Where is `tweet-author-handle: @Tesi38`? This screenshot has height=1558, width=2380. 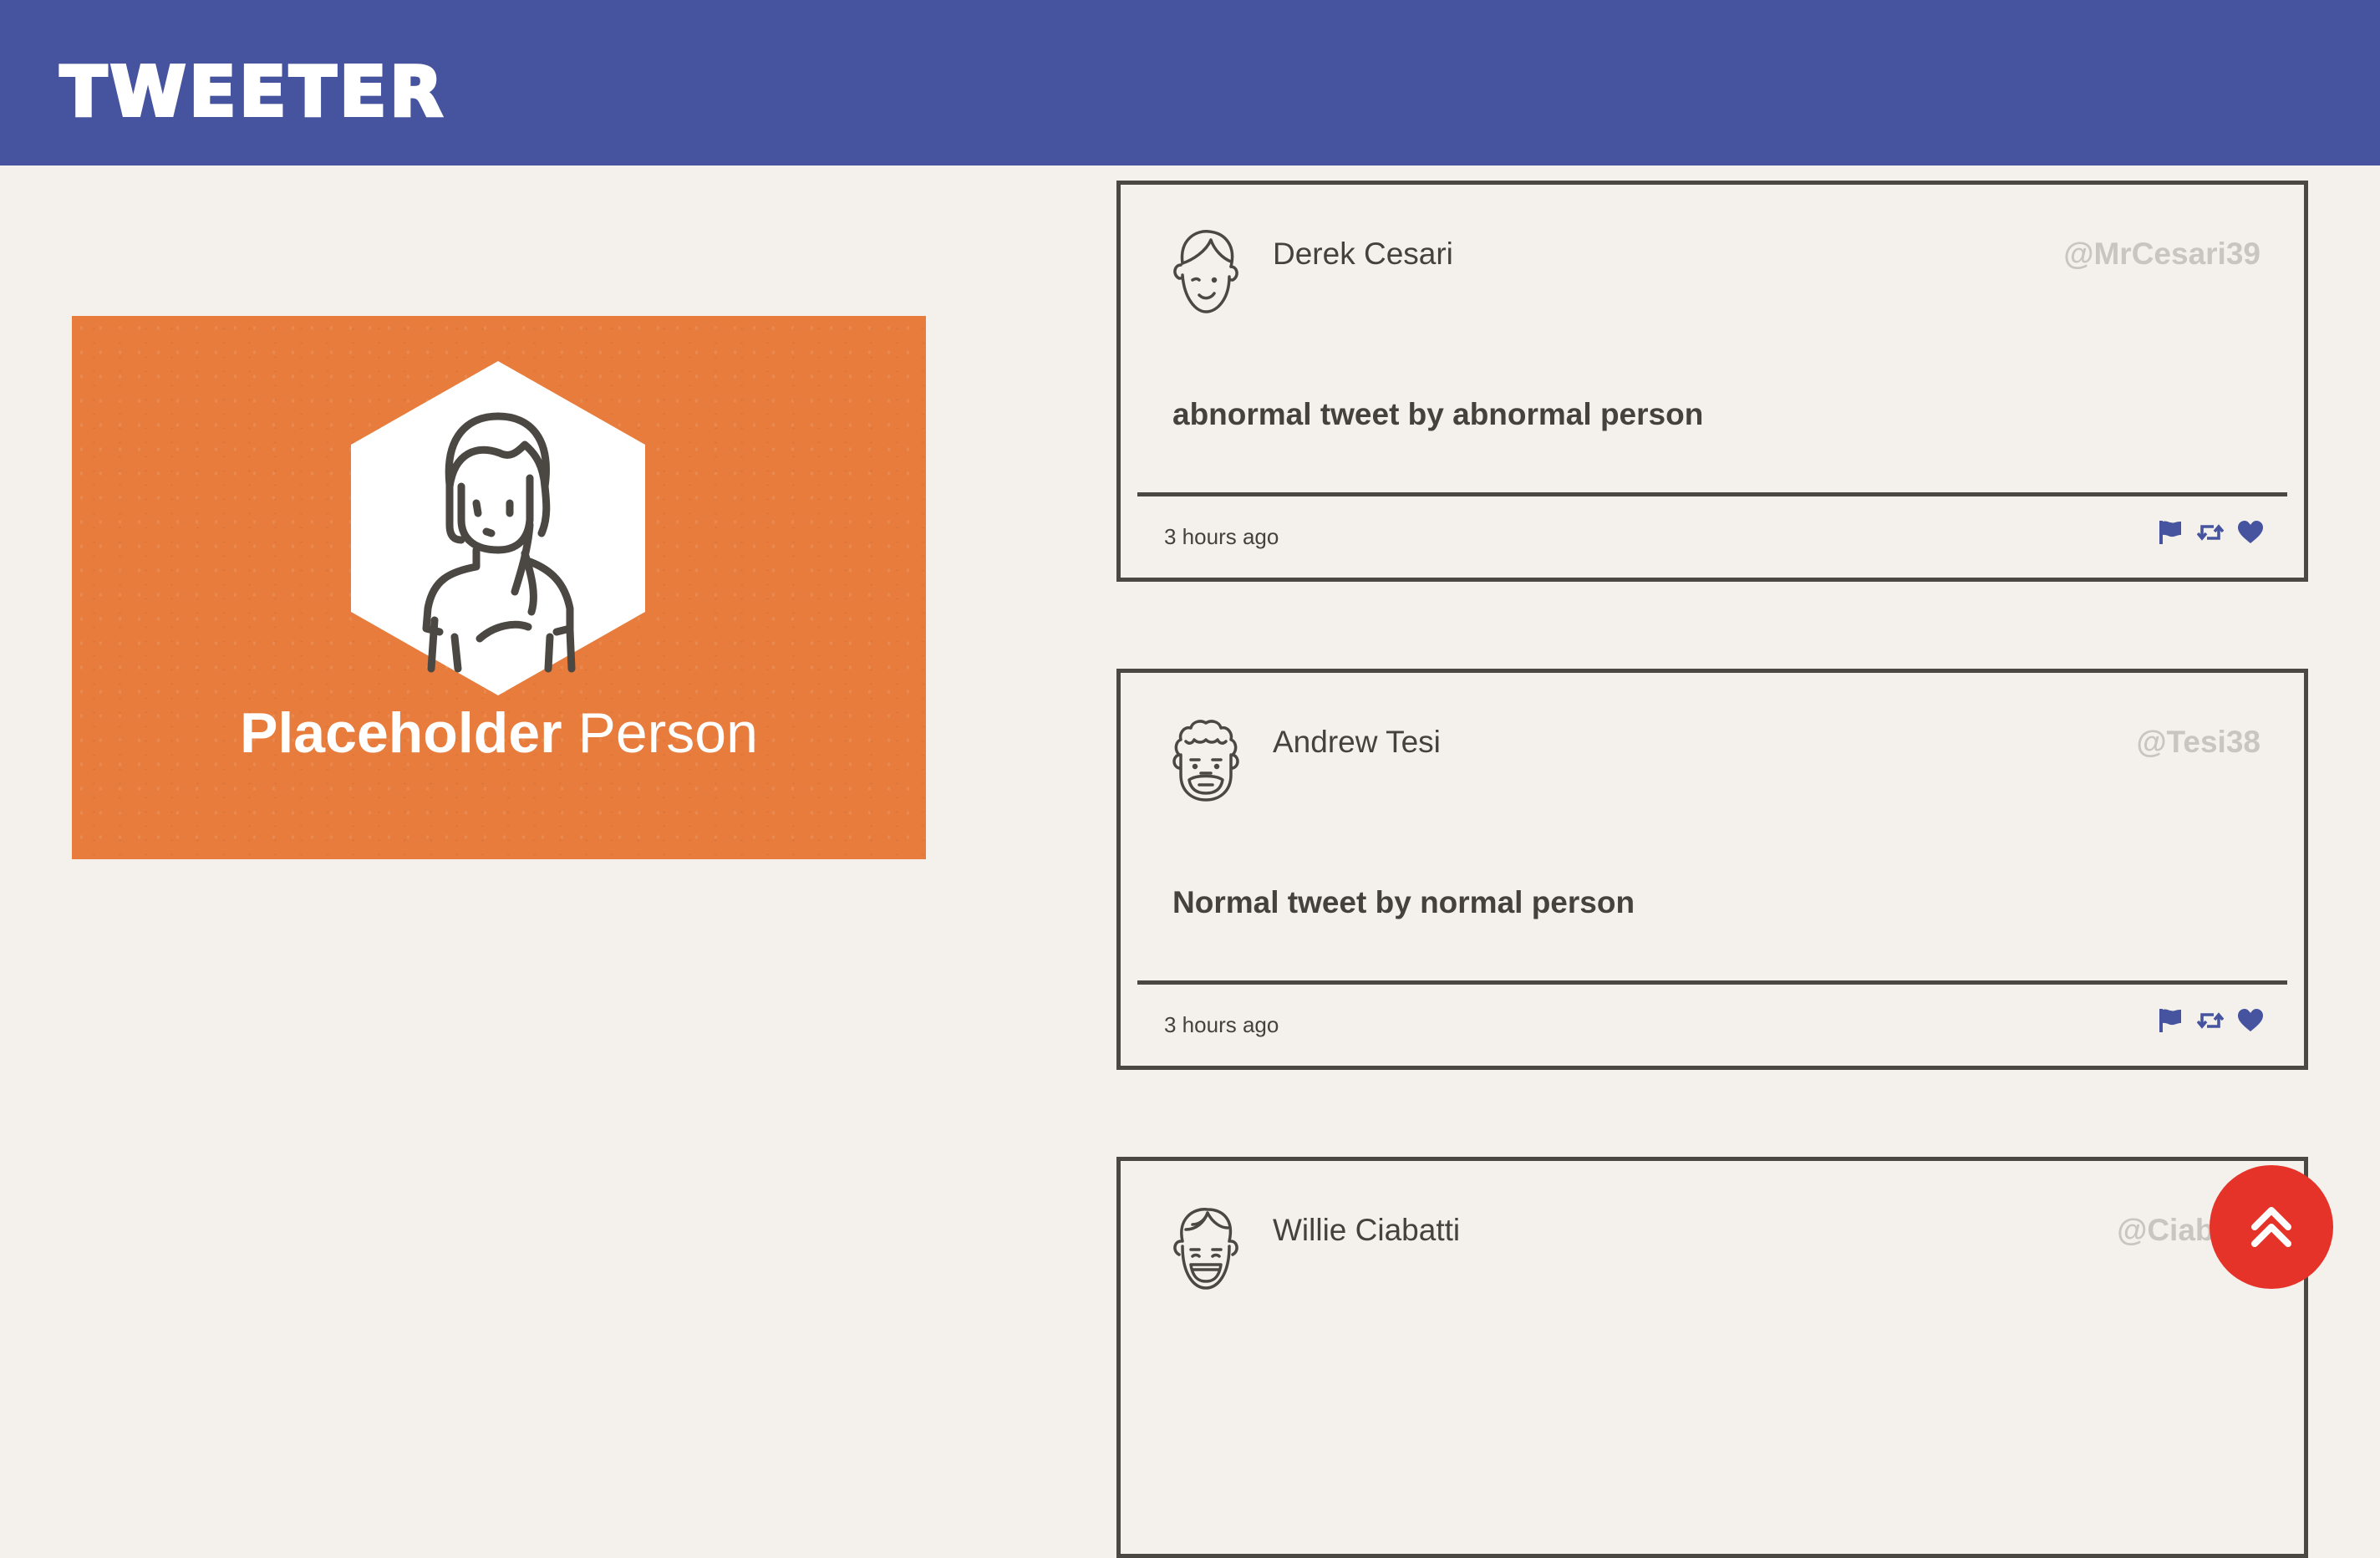
tweet-author-handle: @Tesi38 is located at coordinates (2198, 741).